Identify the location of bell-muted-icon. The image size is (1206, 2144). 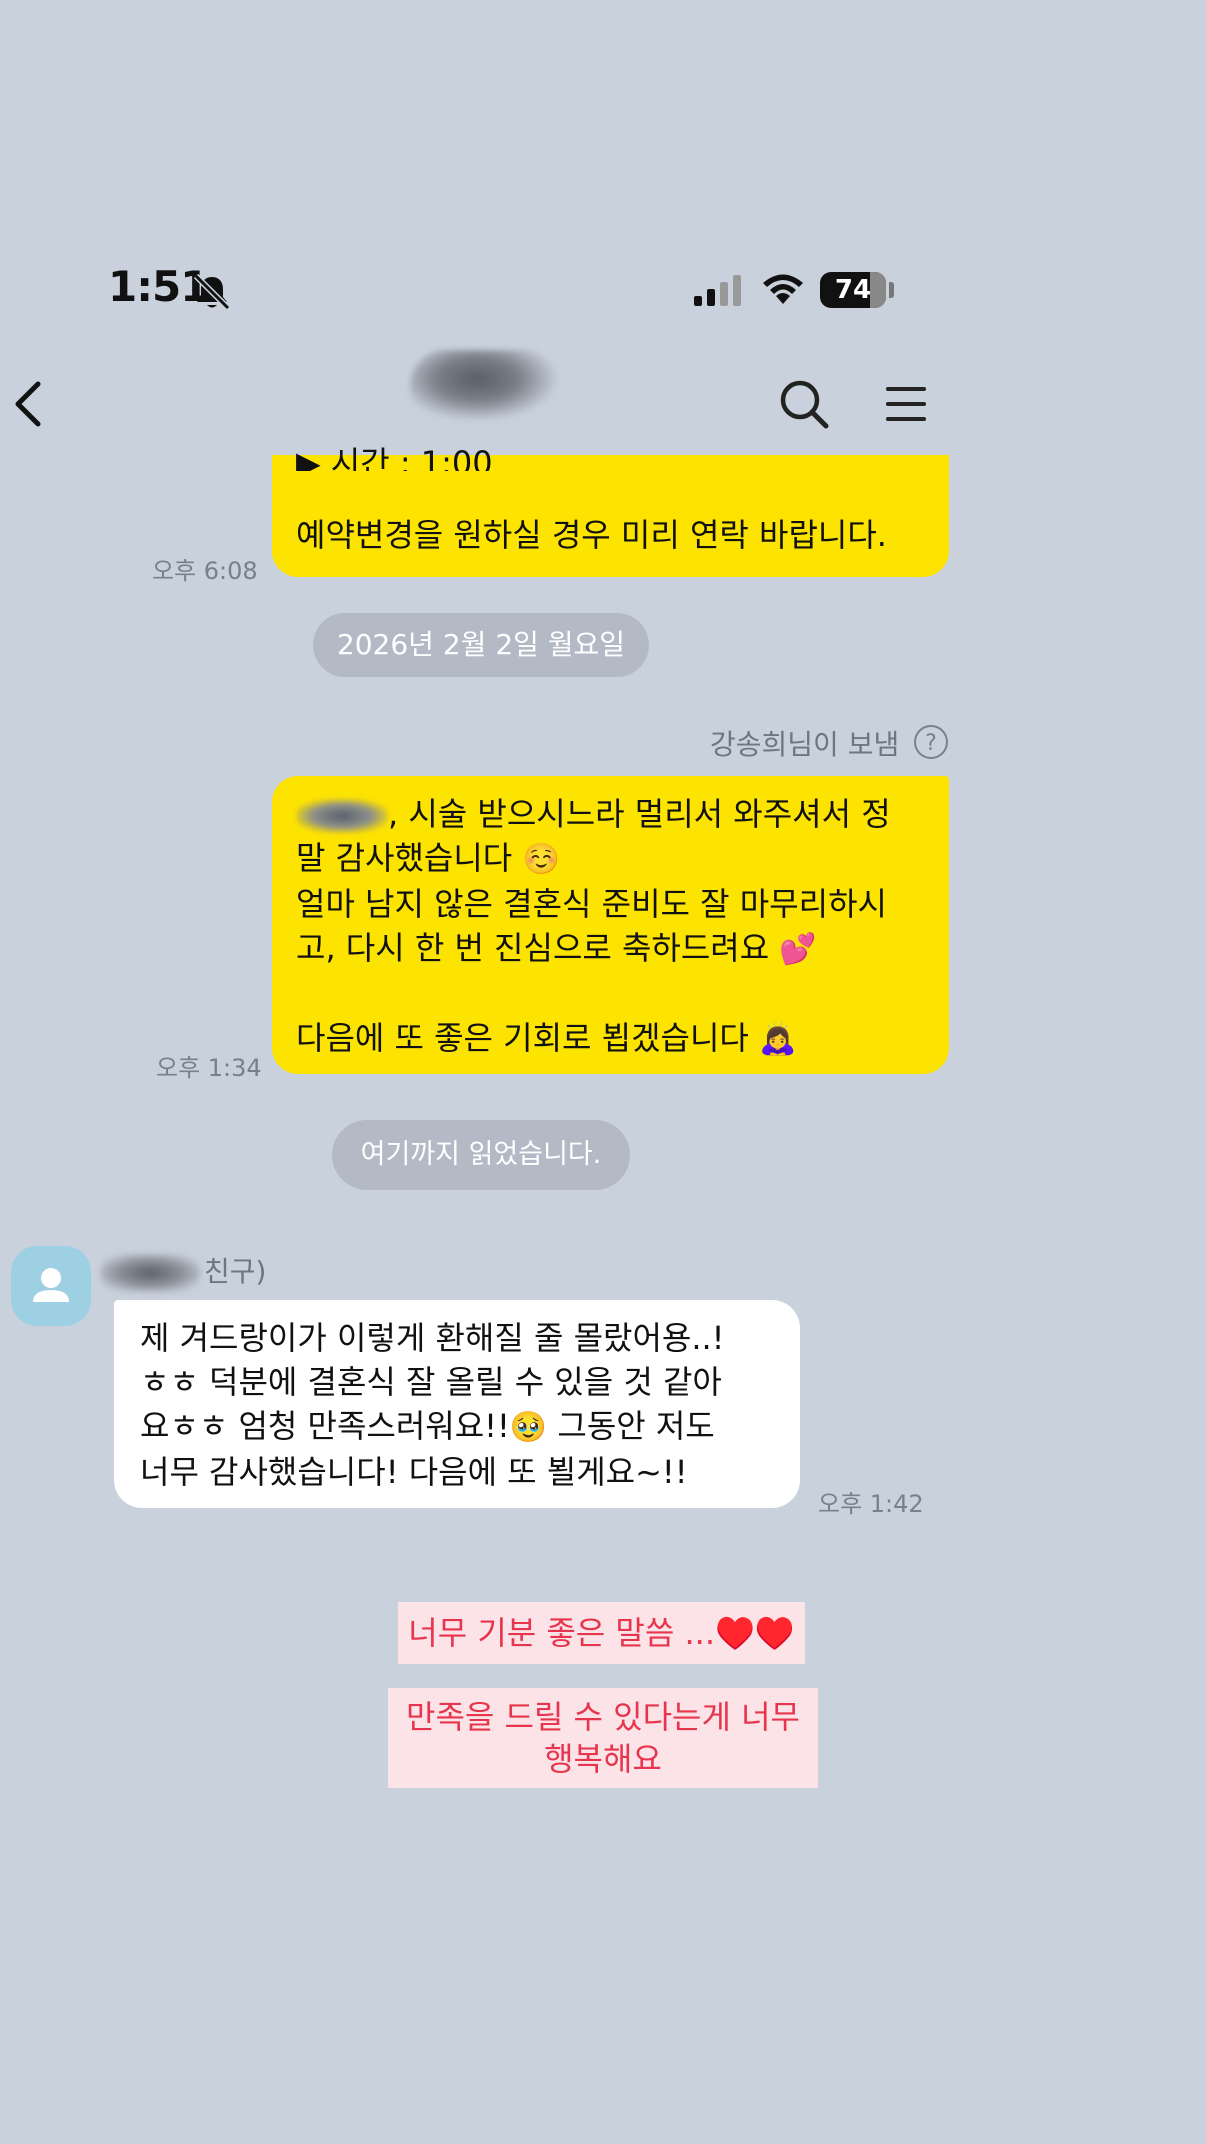
(212, 292).